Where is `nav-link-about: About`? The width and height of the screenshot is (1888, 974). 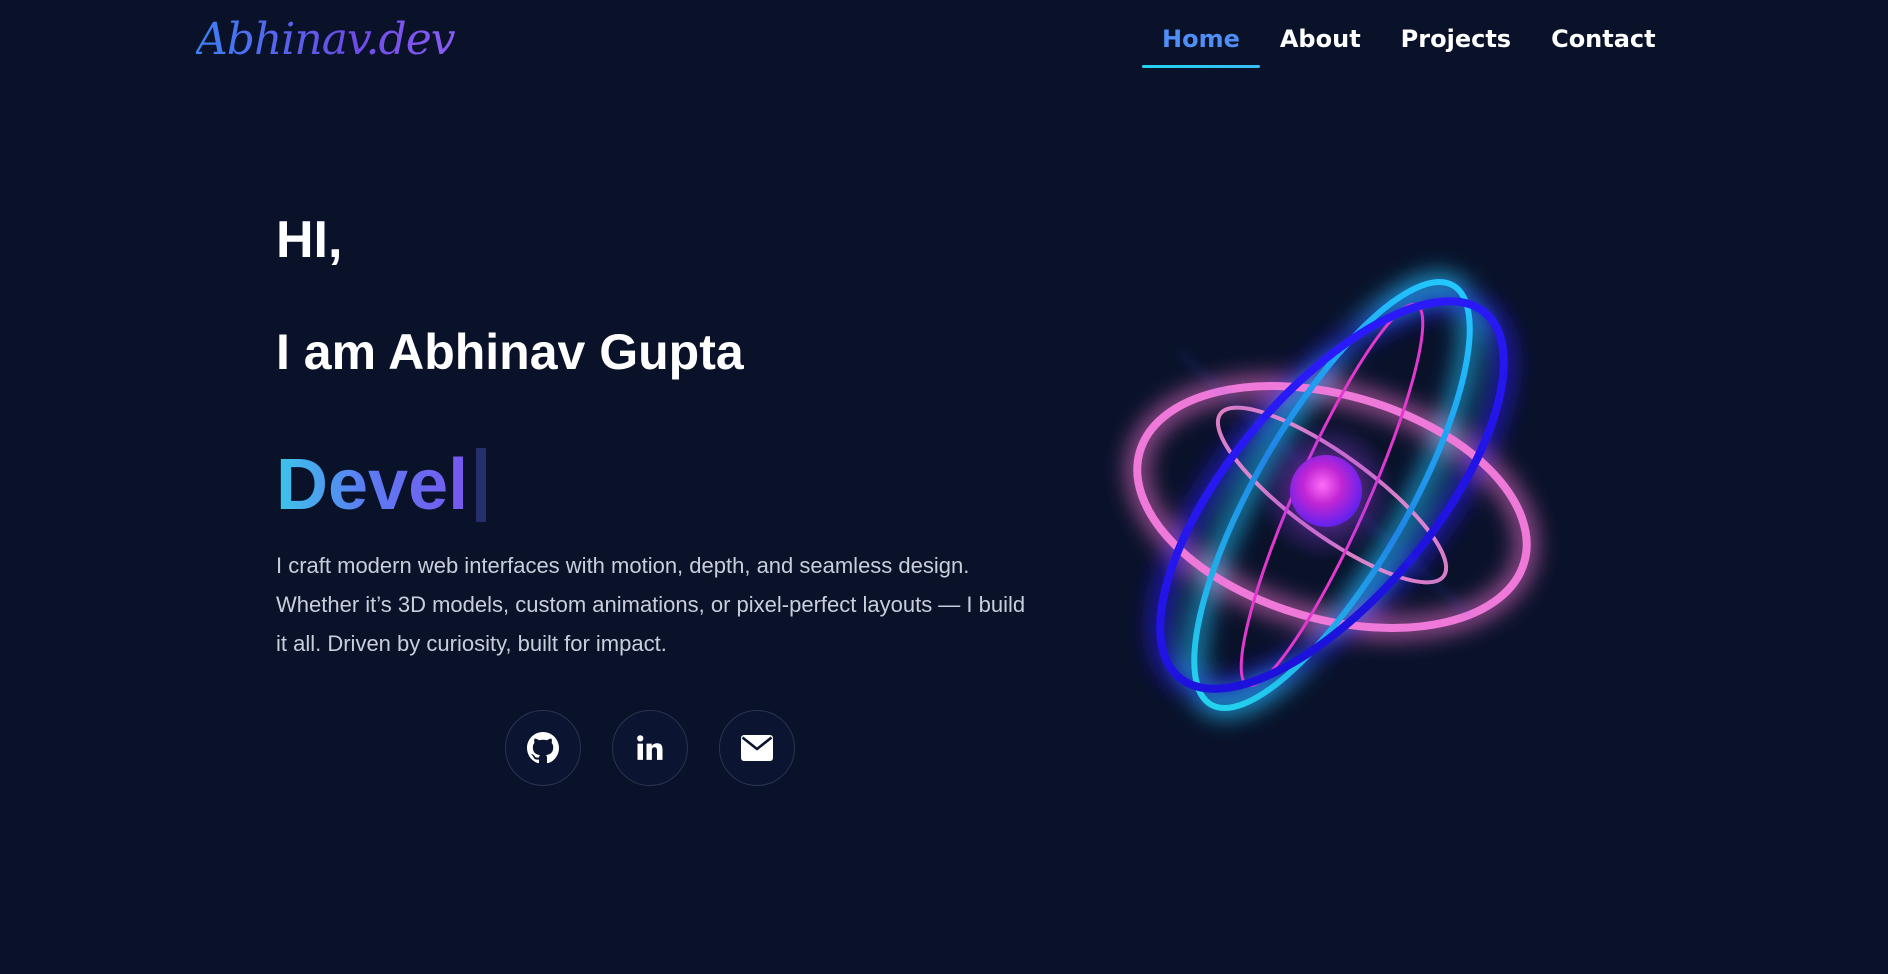 nav-link-about: About is located at coordinates (1320, 45).